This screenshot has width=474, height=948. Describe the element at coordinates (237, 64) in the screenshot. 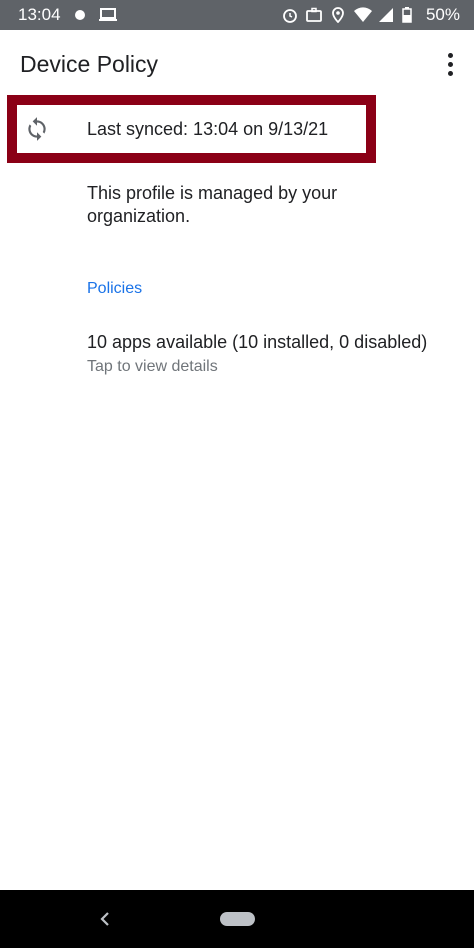

I see `app-bar: Device Policy` at that location.